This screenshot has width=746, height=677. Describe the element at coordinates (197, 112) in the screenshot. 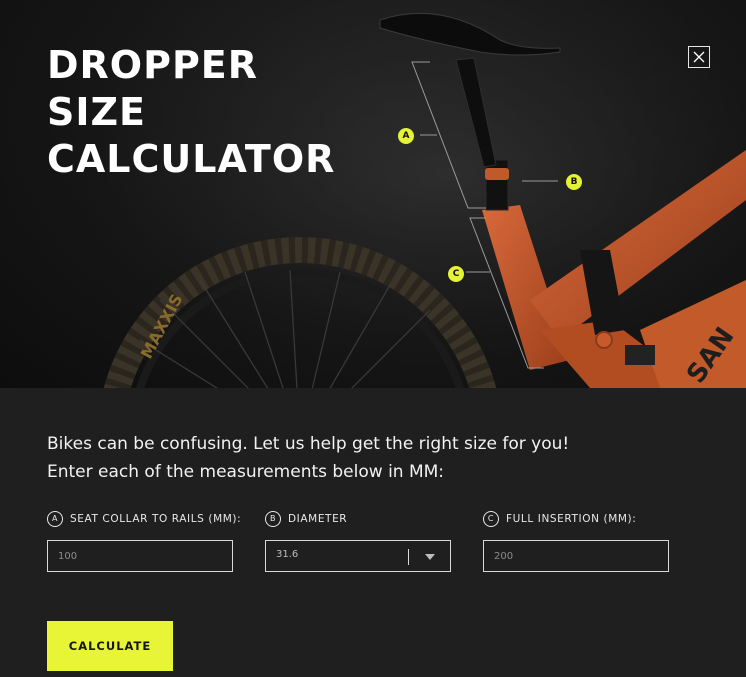

I see `page-title: DROPPER SIZE CALCULATOR` at that location.